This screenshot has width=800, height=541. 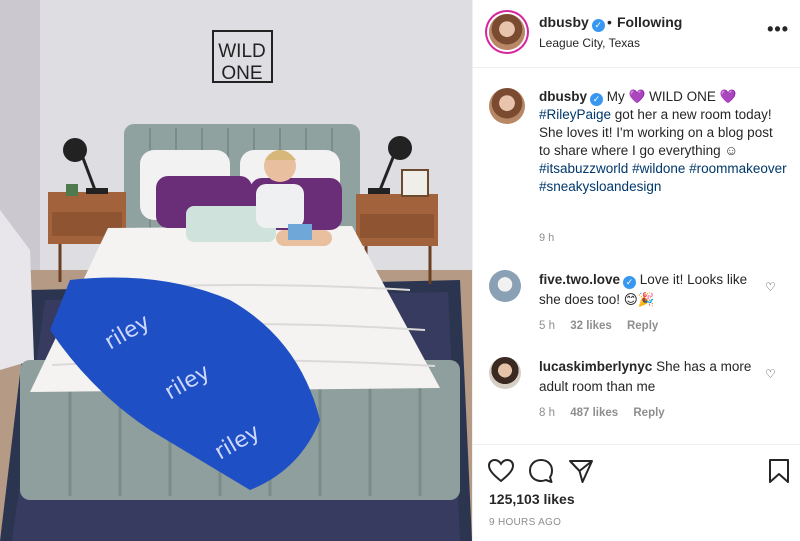 I want to click on bookmark-icon, so click(x=779, y=471).